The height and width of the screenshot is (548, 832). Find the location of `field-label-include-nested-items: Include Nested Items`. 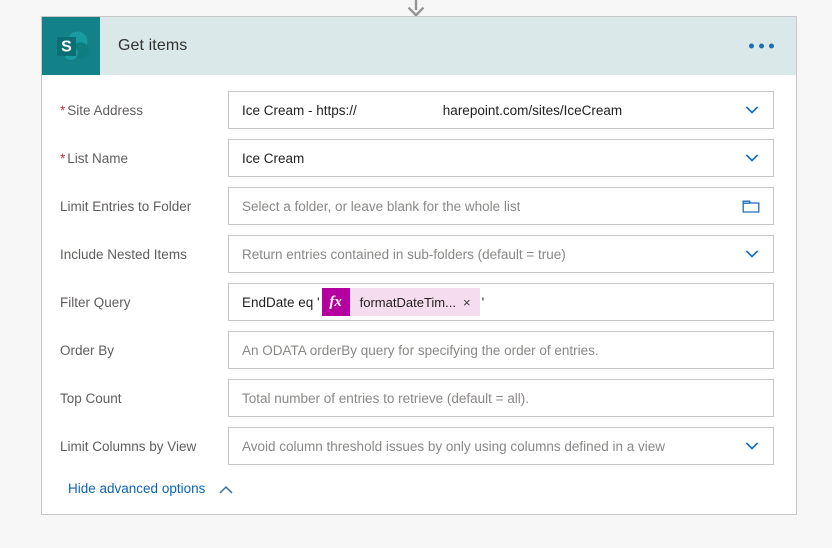

field-label-include-nested-items: Include Nested Items is located at coordinates (123, 254).